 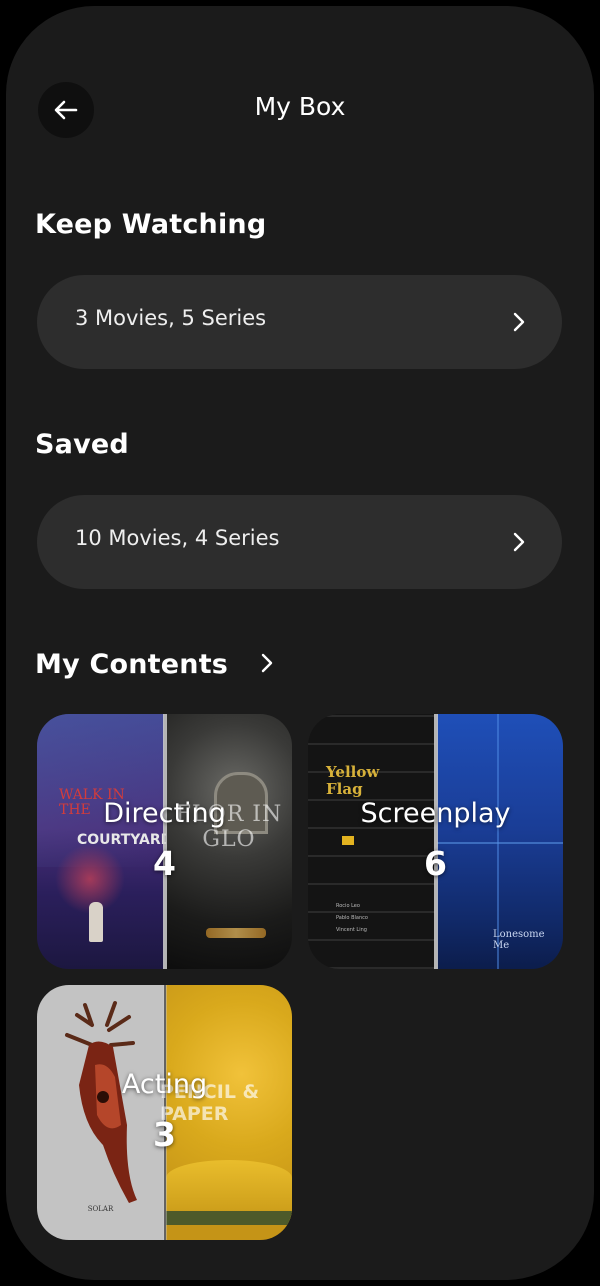 I want to click on poster-left-title: Yellow Flag, so click(x=353, y=780).